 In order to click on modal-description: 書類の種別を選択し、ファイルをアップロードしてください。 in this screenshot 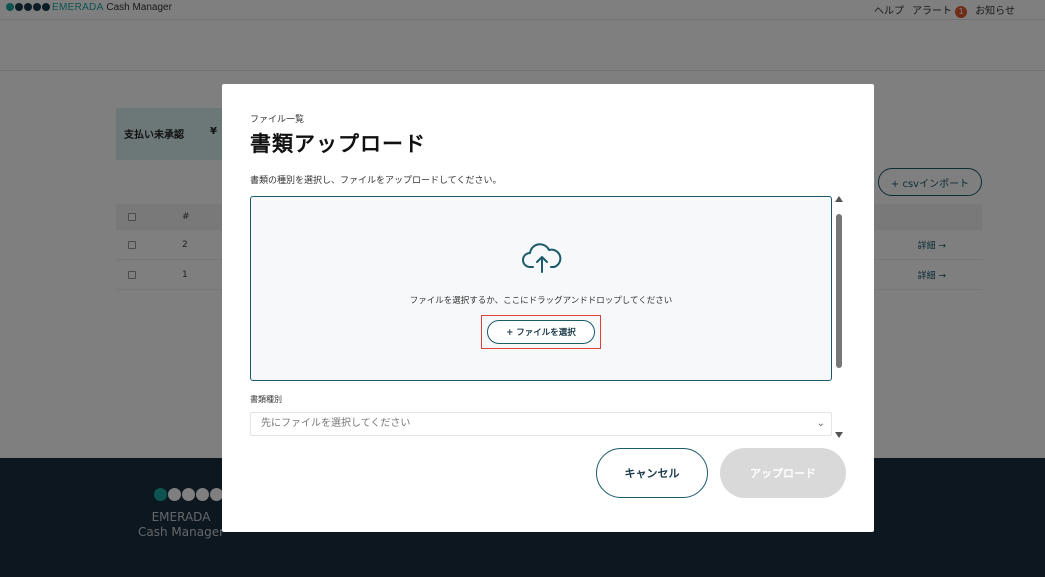, I will do `click(376, 181)`.